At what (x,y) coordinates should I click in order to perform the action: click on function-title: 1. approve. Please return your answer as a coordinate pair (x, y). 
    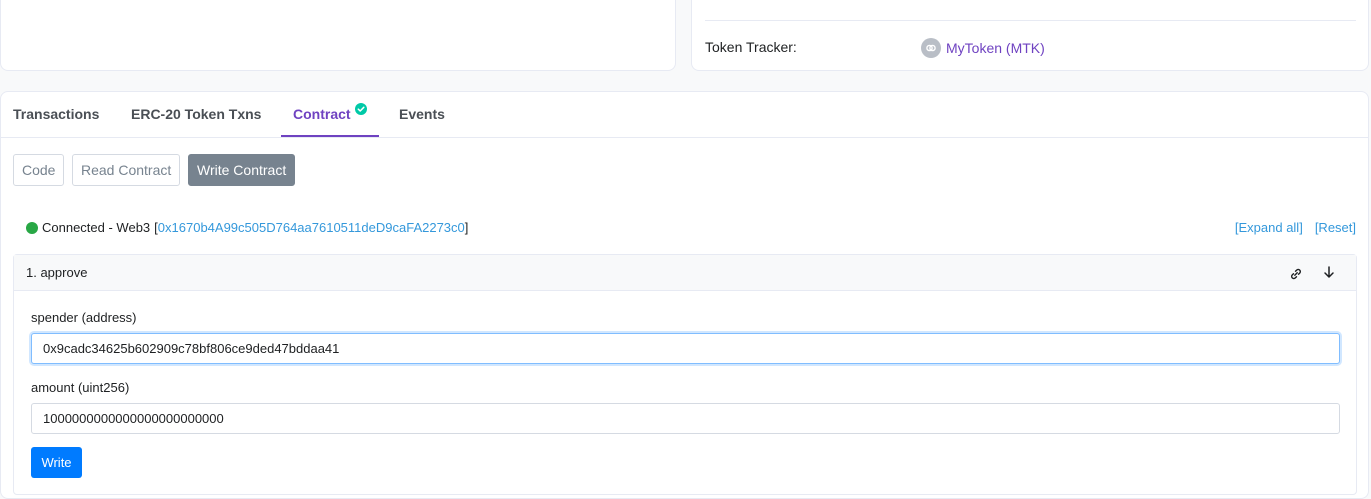
    Looking at the image, I should click on (56, 272).